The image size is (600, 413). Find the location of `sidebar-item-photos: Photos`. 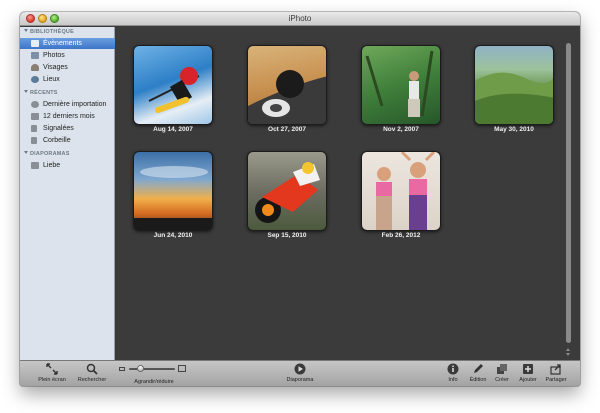

sidebar-item-photos: Photos is located at coordinates (67, 55).